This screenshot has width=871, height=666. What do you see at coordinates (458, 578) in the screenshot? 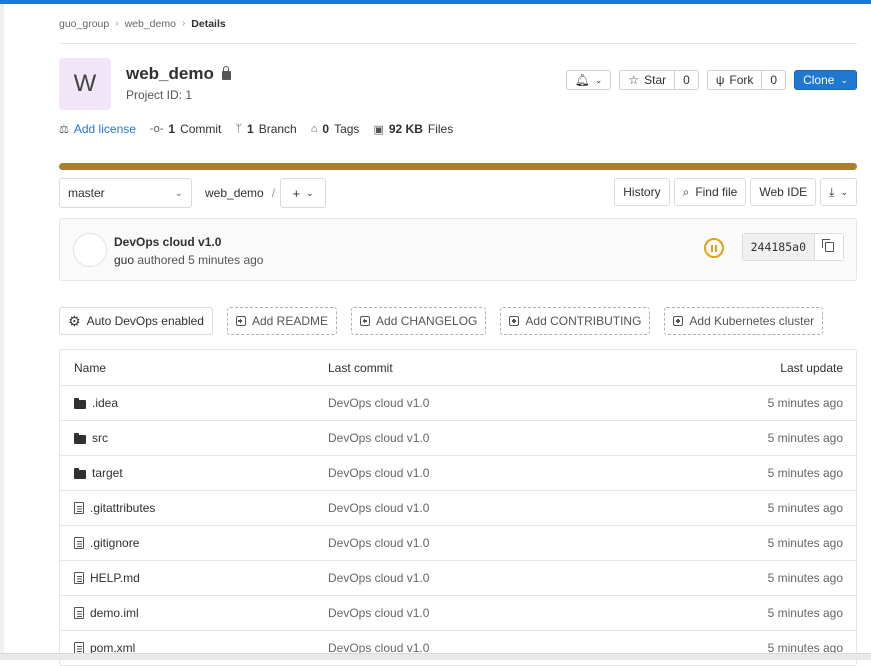
I see `table-row: HELP.md DevOps cloud v1.0 5 minutes ago` at bounding box center [458, 578].